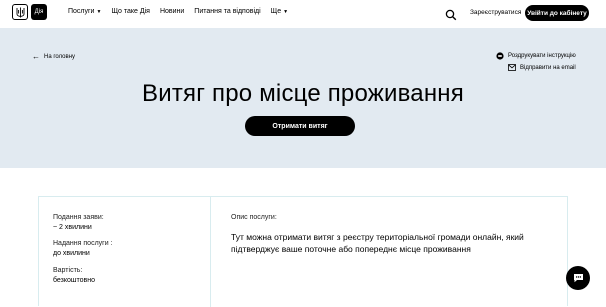  I want to click on delivery-time: Надання послуги : до хвилини, so click(83, 249).